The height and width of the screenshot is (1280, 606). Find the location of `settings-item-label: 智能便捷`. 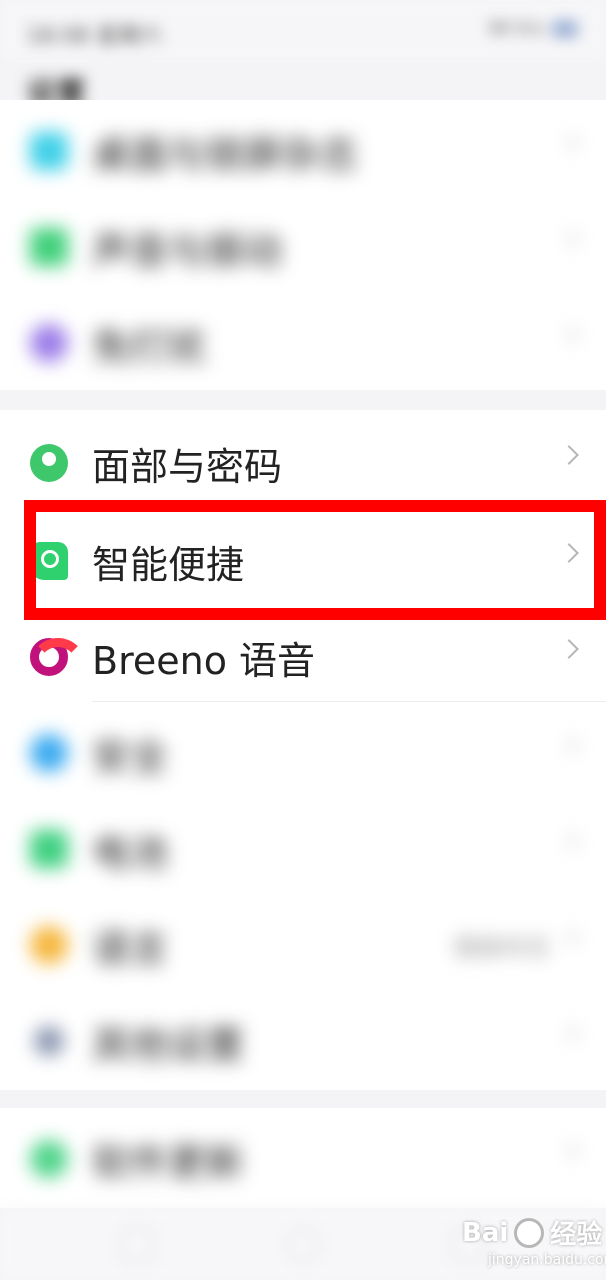

settings-item-label: 智能便捷 is located at coordinates (168, 565).